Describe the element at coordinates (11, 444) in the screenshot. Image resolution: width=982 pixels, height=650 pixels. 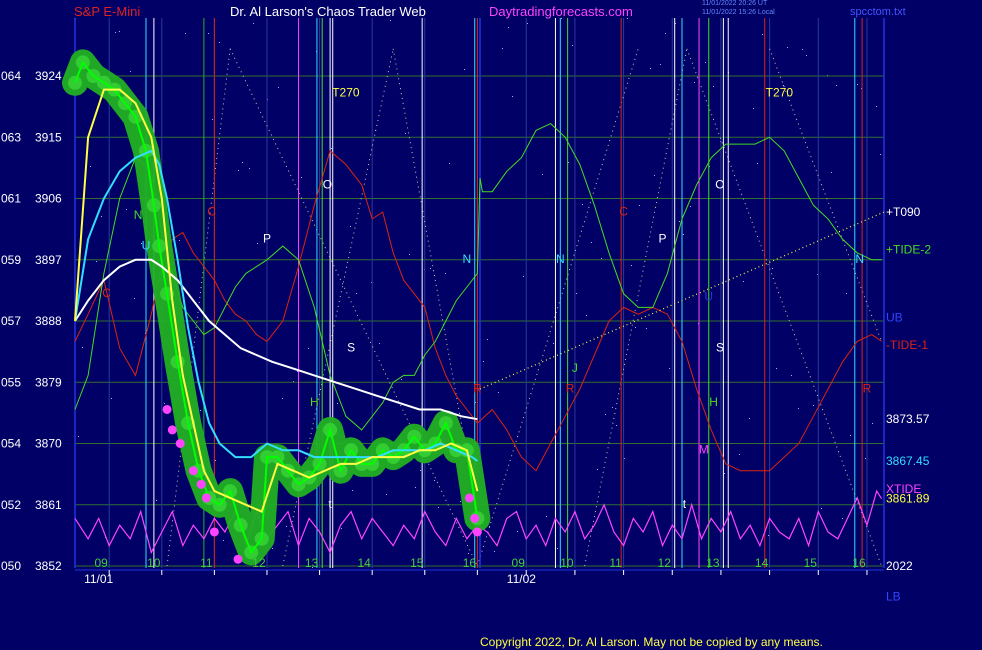
I see `y-axis-code-label: 054` at that location.